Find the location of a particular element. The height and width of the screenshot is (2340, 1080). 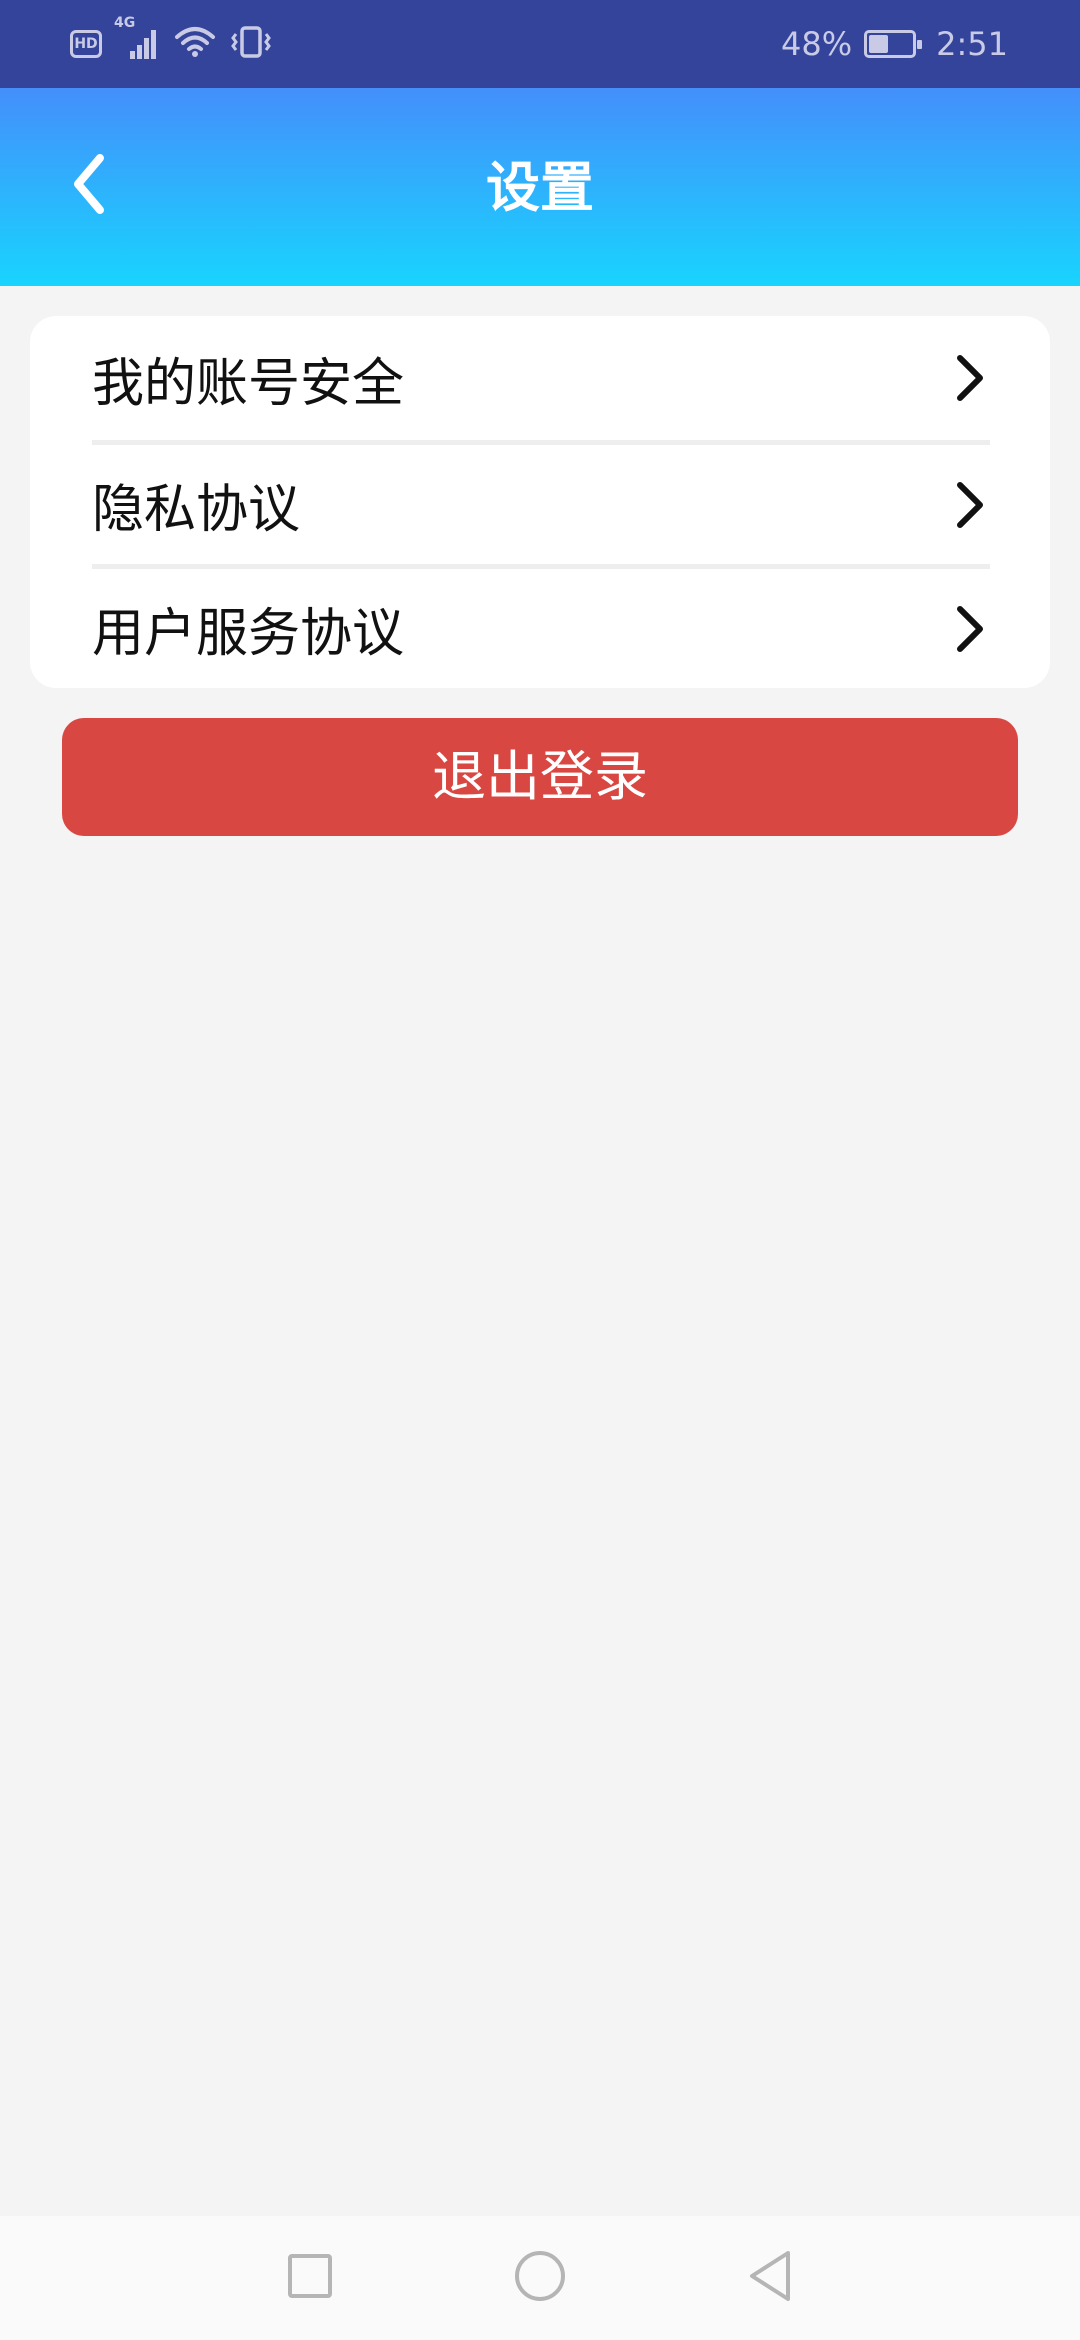

system-back-button is located at coordinates (770, 2278).